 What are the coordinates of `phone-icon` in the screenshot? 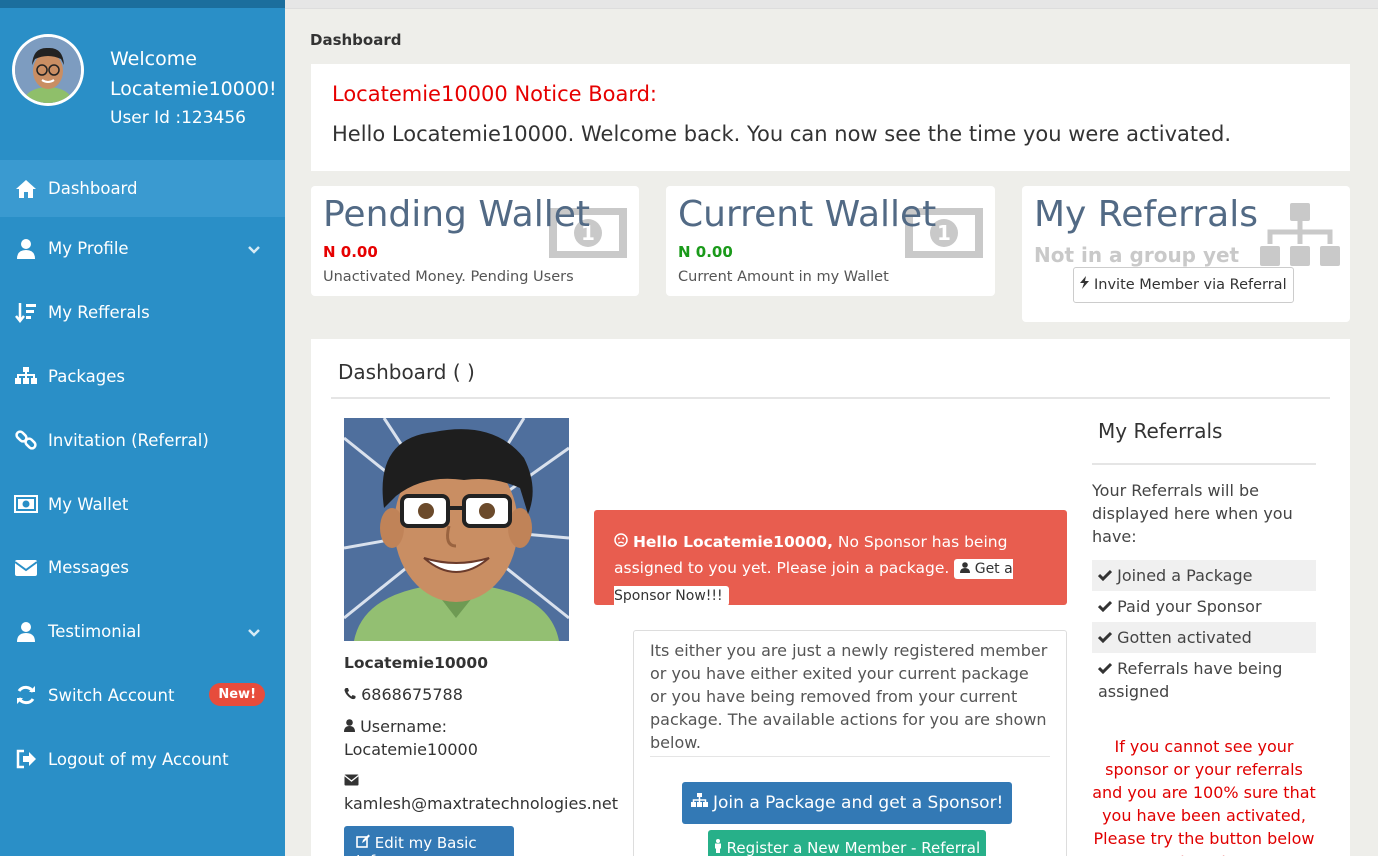 It's located at (352, 694).